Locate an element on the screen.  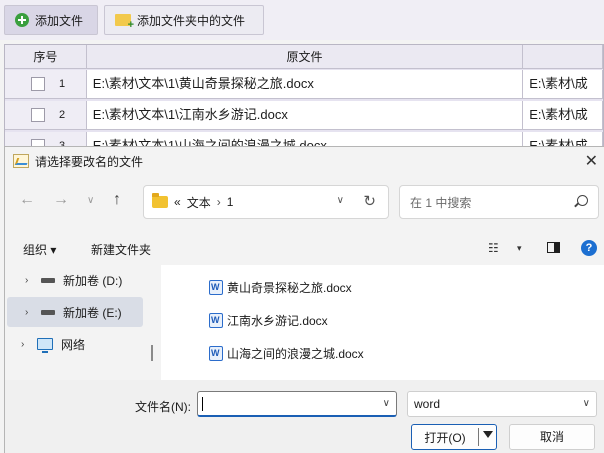
add-folder-files-button: 添加文件夹中的文件 is located at coordinates (184, 20).